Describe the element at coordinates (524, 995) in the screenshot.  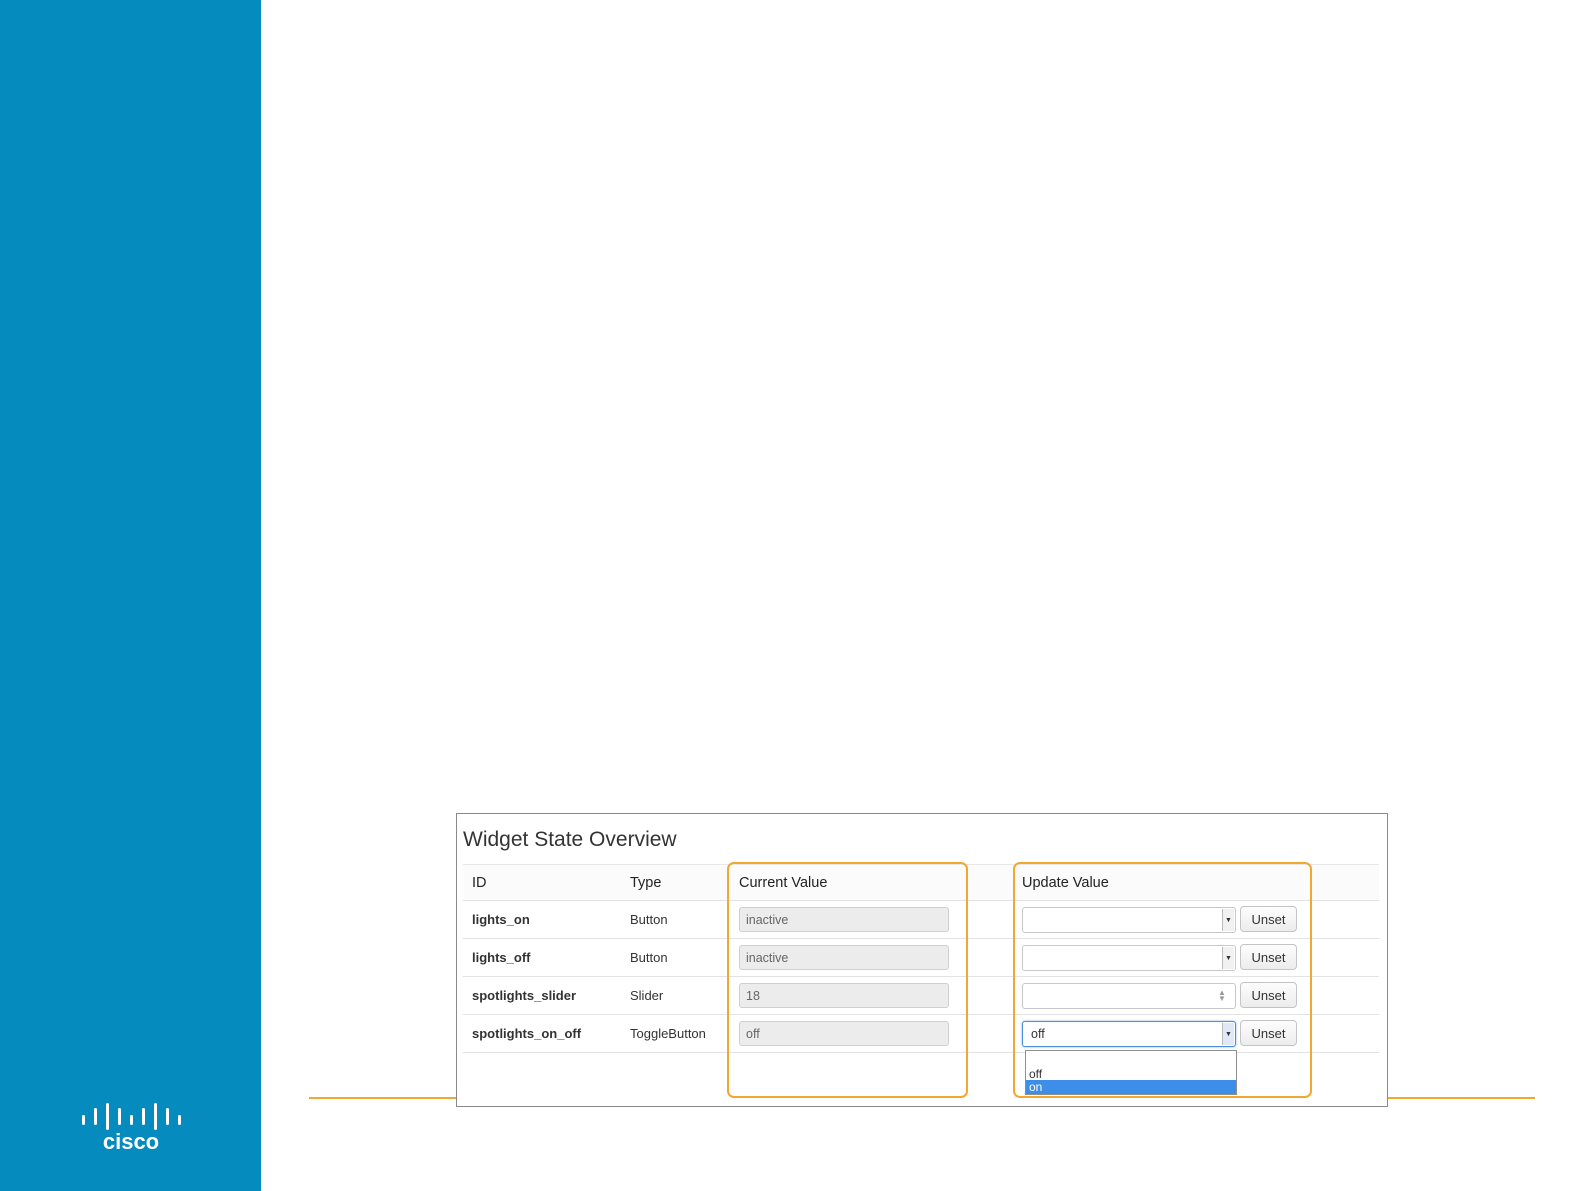
I see `widget-id: spotlights_slider` at that location.